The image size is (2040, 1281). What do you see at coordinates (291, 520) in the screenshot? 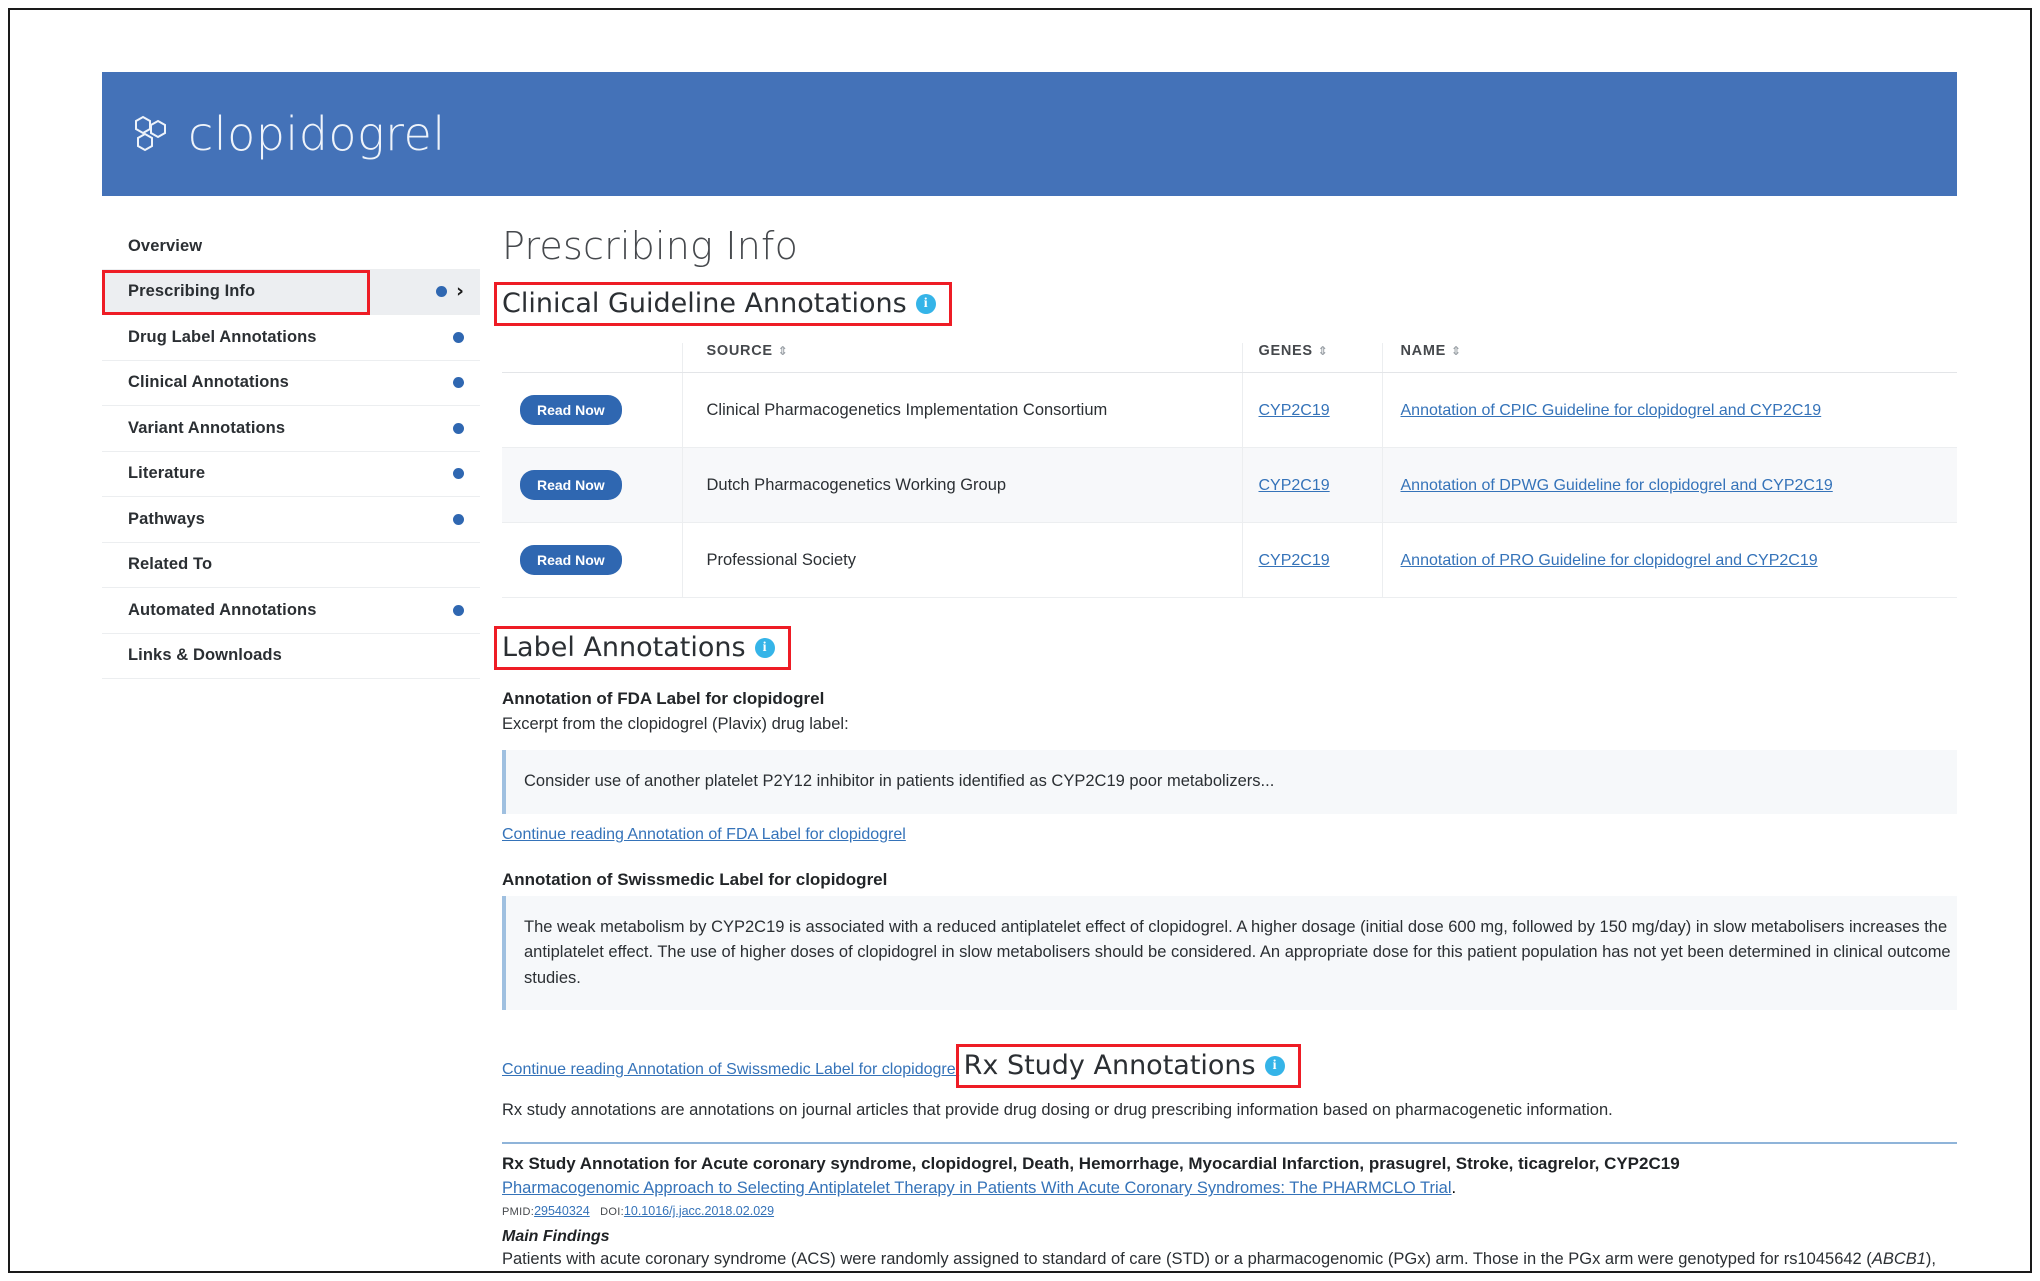
I see `sidebar-item-pathways: Pathways` at bounding box center [291, 520].